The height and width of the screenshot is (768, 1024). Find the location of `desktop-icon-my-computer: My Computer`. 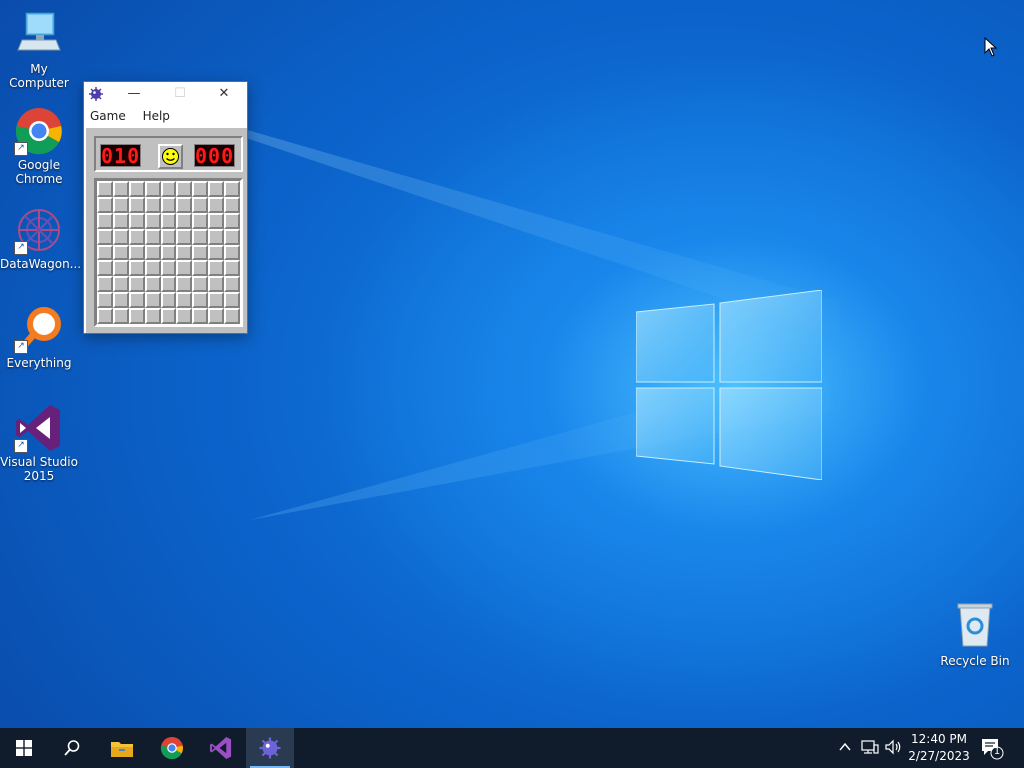

desktop-icon-my-computer: My Computer is located at coordinates (39, 50).